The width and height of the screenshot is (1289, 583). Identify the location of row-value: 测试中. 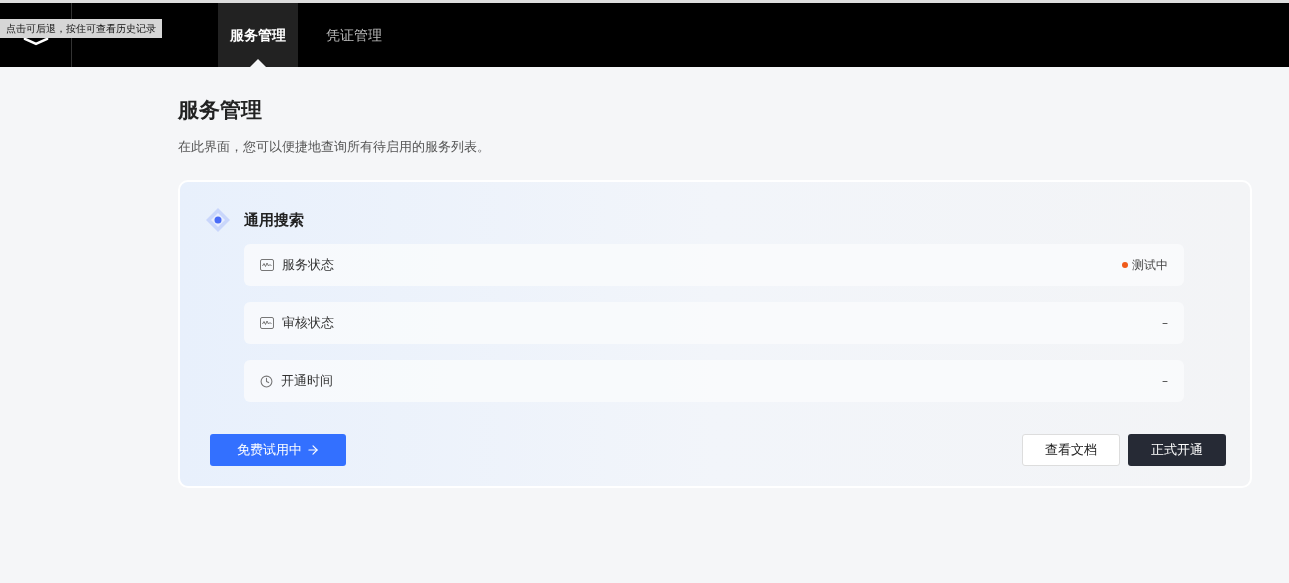
(1150, 265).